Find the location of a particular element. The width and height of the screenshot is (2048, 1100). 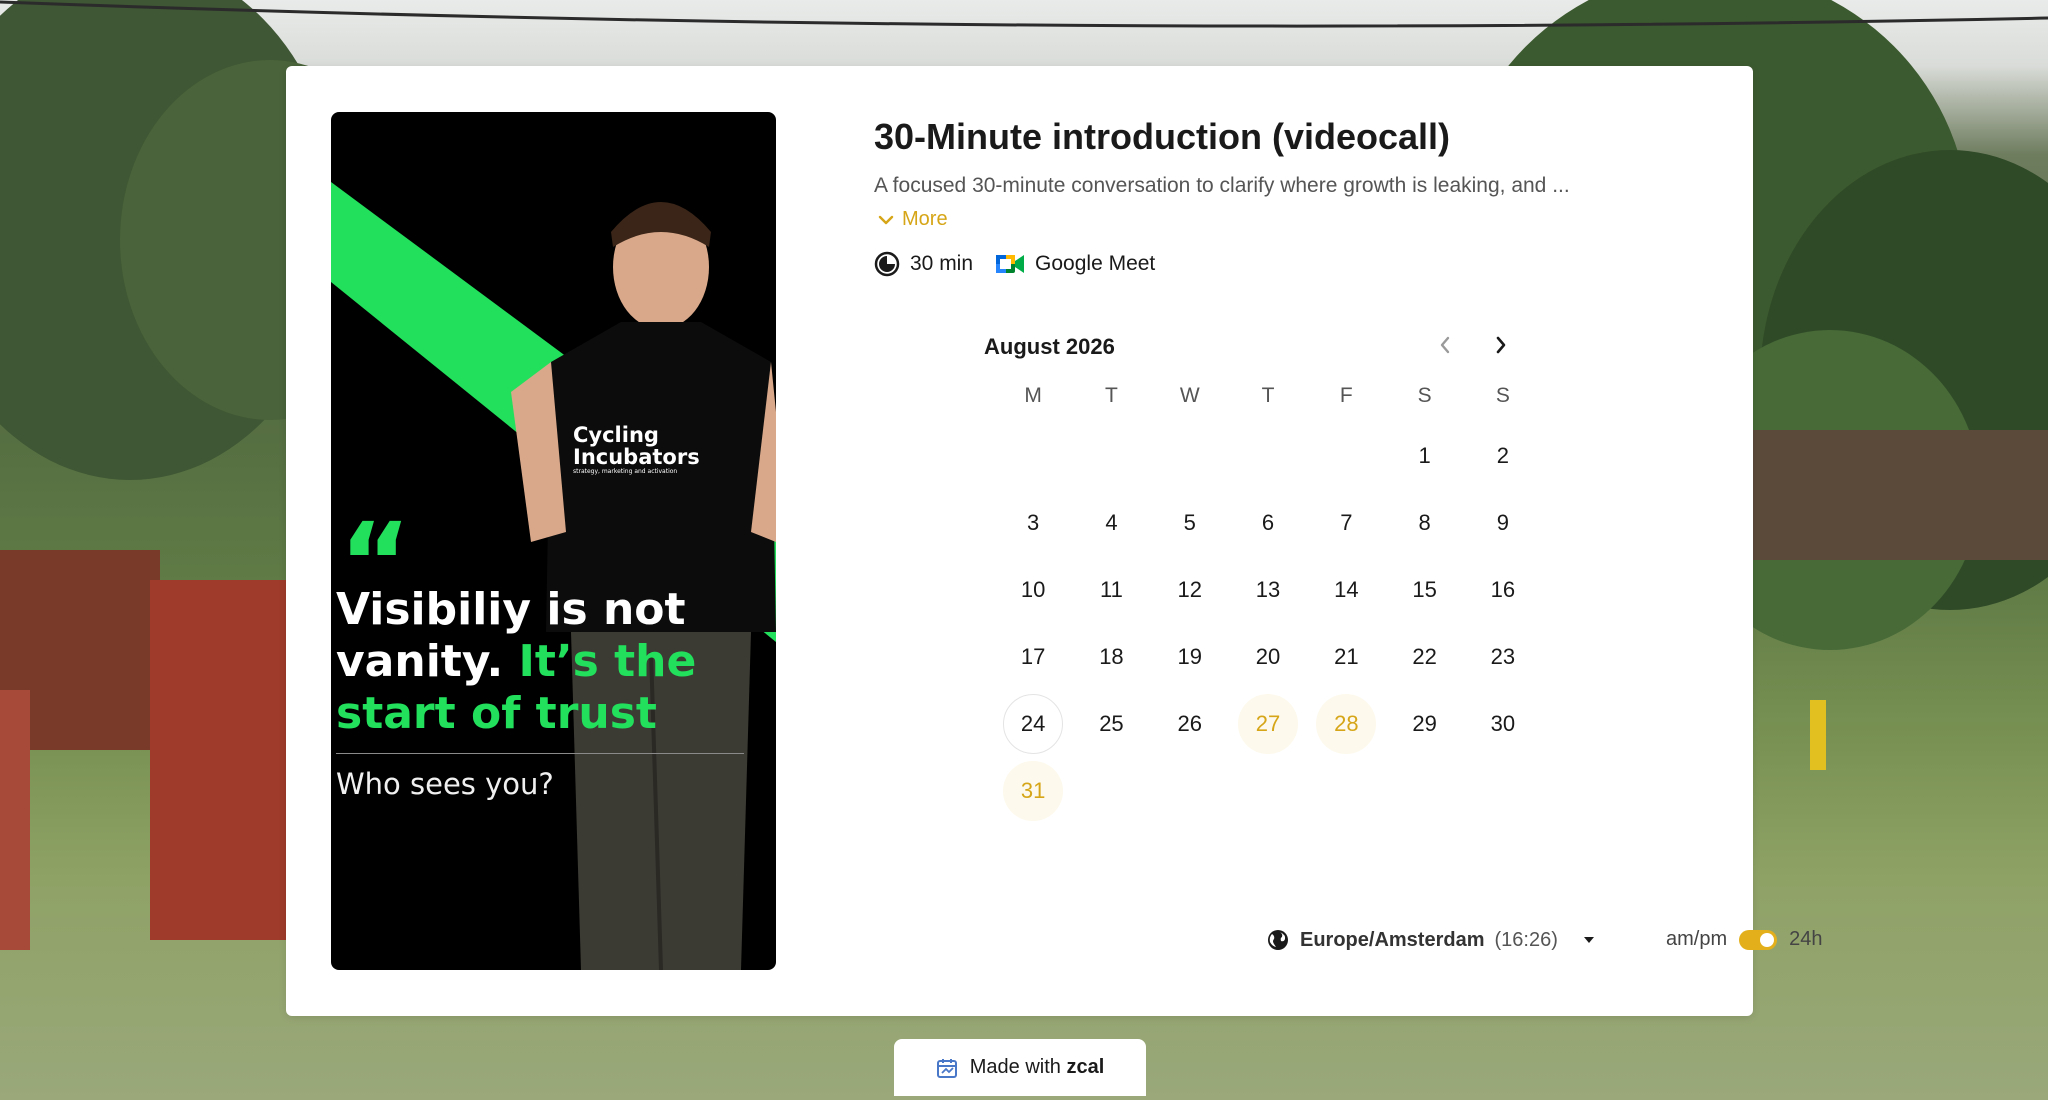

calendar-day: 15 is located at coordinates (1424, 589).